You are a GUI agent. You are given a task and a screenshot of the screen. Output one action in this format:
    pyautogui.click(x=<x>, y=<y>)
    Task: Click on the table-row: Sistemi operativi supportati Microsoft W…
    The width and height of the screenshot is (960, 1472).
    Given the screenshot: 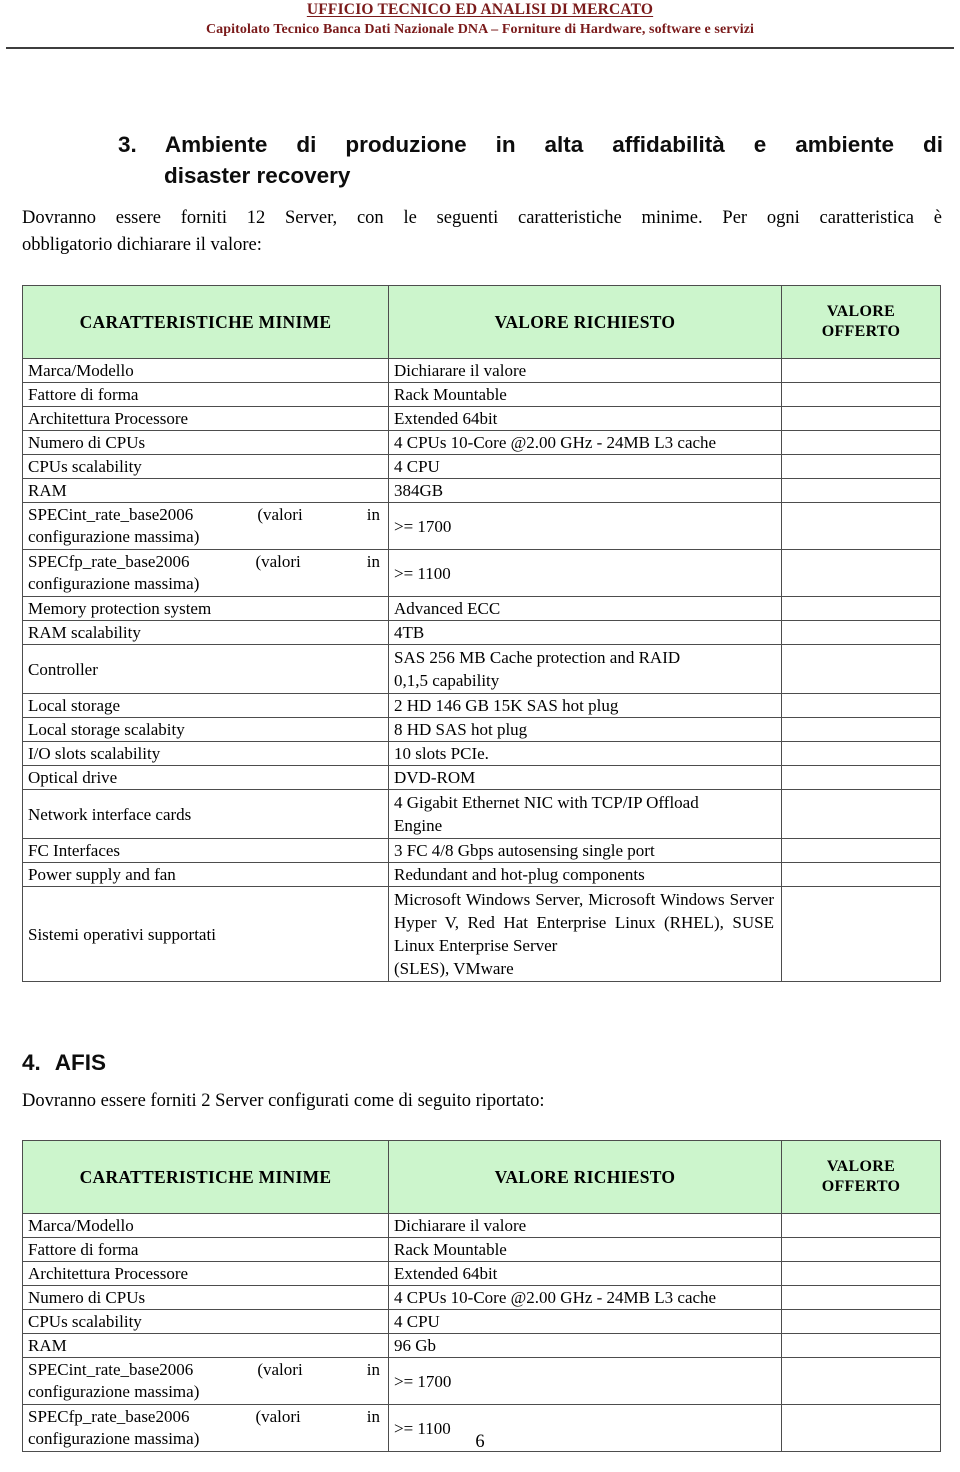 What is the action you would take?
    pyautogui.click(x=481, y=934)
    